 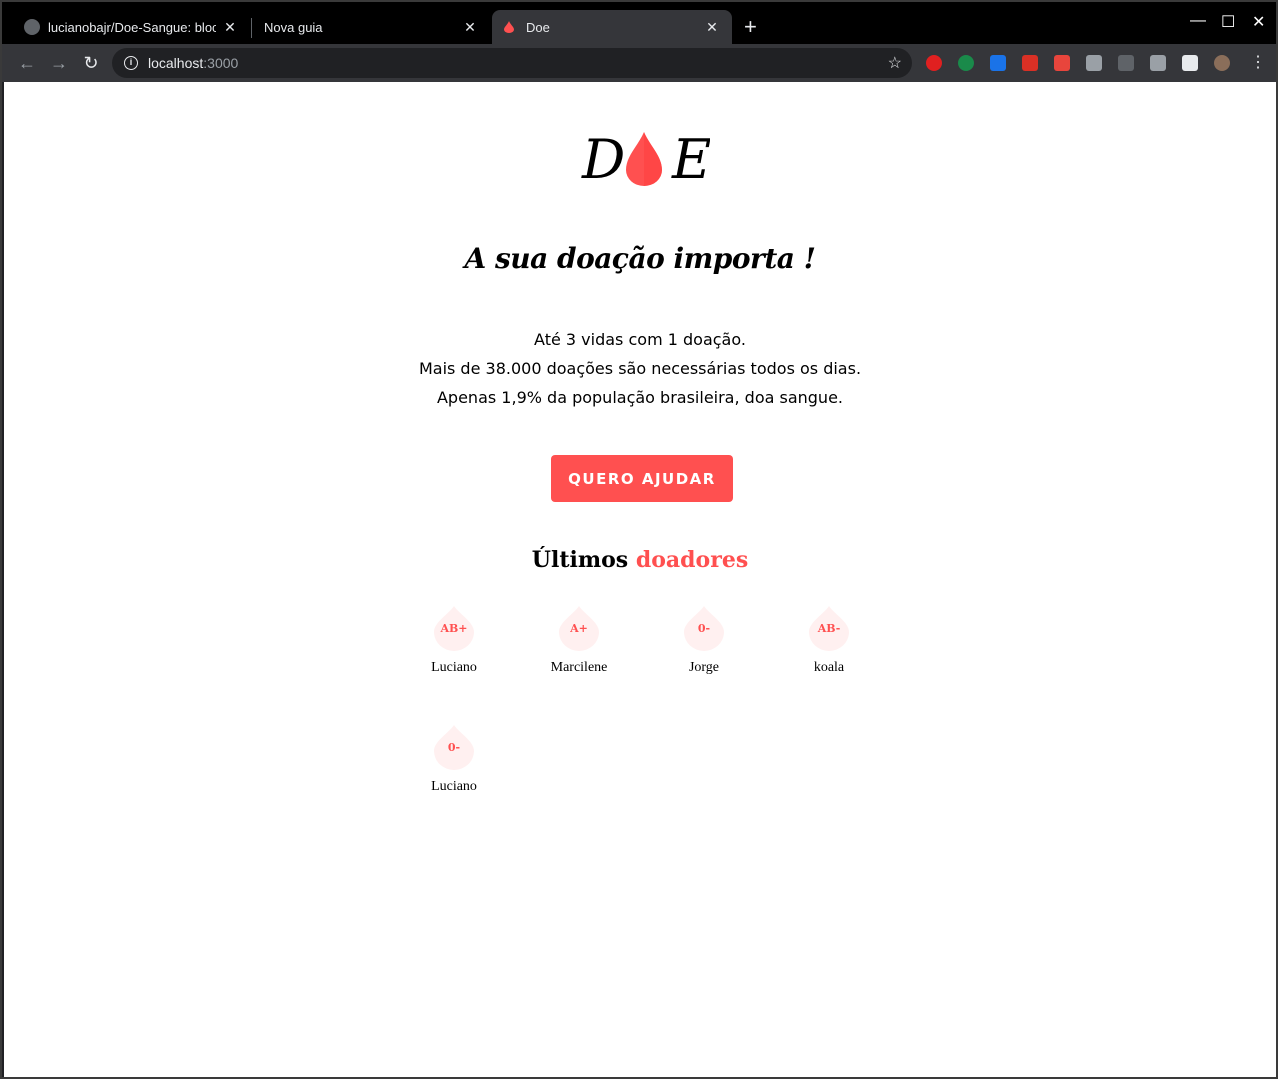 I want to click on donor-name: Jorge, so click(x=704, y=667).